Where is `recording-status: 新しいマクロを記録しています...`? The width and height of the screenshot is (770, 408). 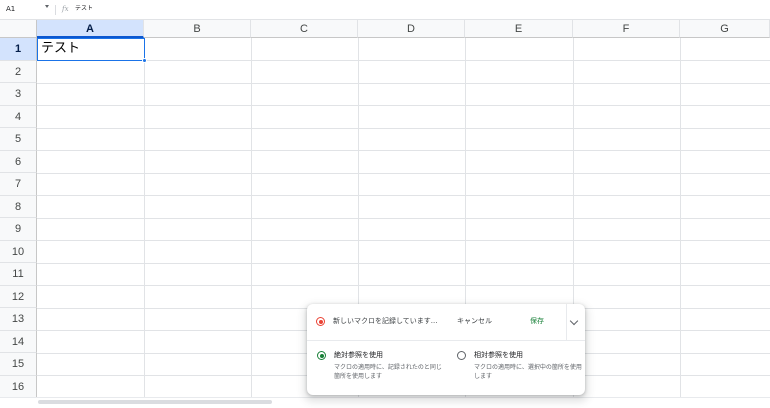
recording-status: 新しいマクロを記録しています... is located at coordinates (385, 321).